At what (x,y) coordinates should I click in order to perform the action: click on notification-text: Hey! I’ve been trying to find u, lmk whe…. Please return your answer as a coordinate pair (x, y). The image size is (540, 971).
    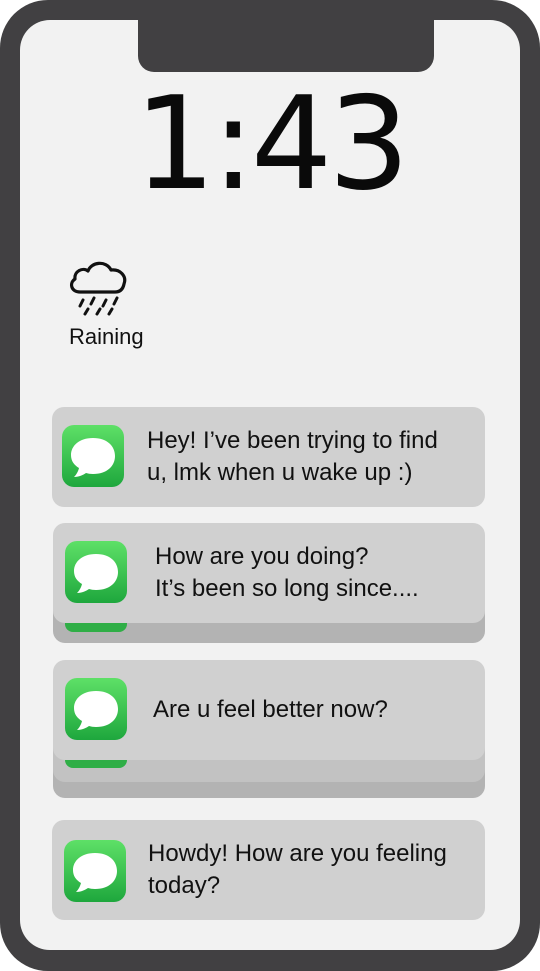
    Looking at the image, I should click on (292, 457).